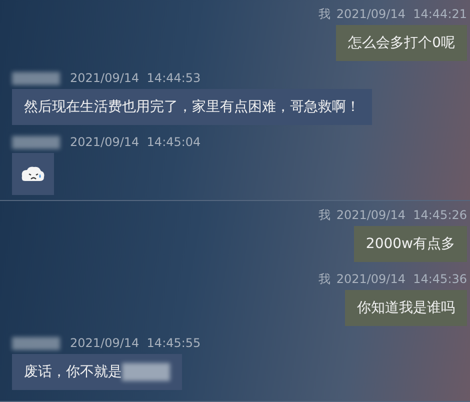  What do you see at coordinates (401, 215) in the screenshot?
I see `message-time: 2021/09/14 14:45:26` at bounding box center [401, 215].